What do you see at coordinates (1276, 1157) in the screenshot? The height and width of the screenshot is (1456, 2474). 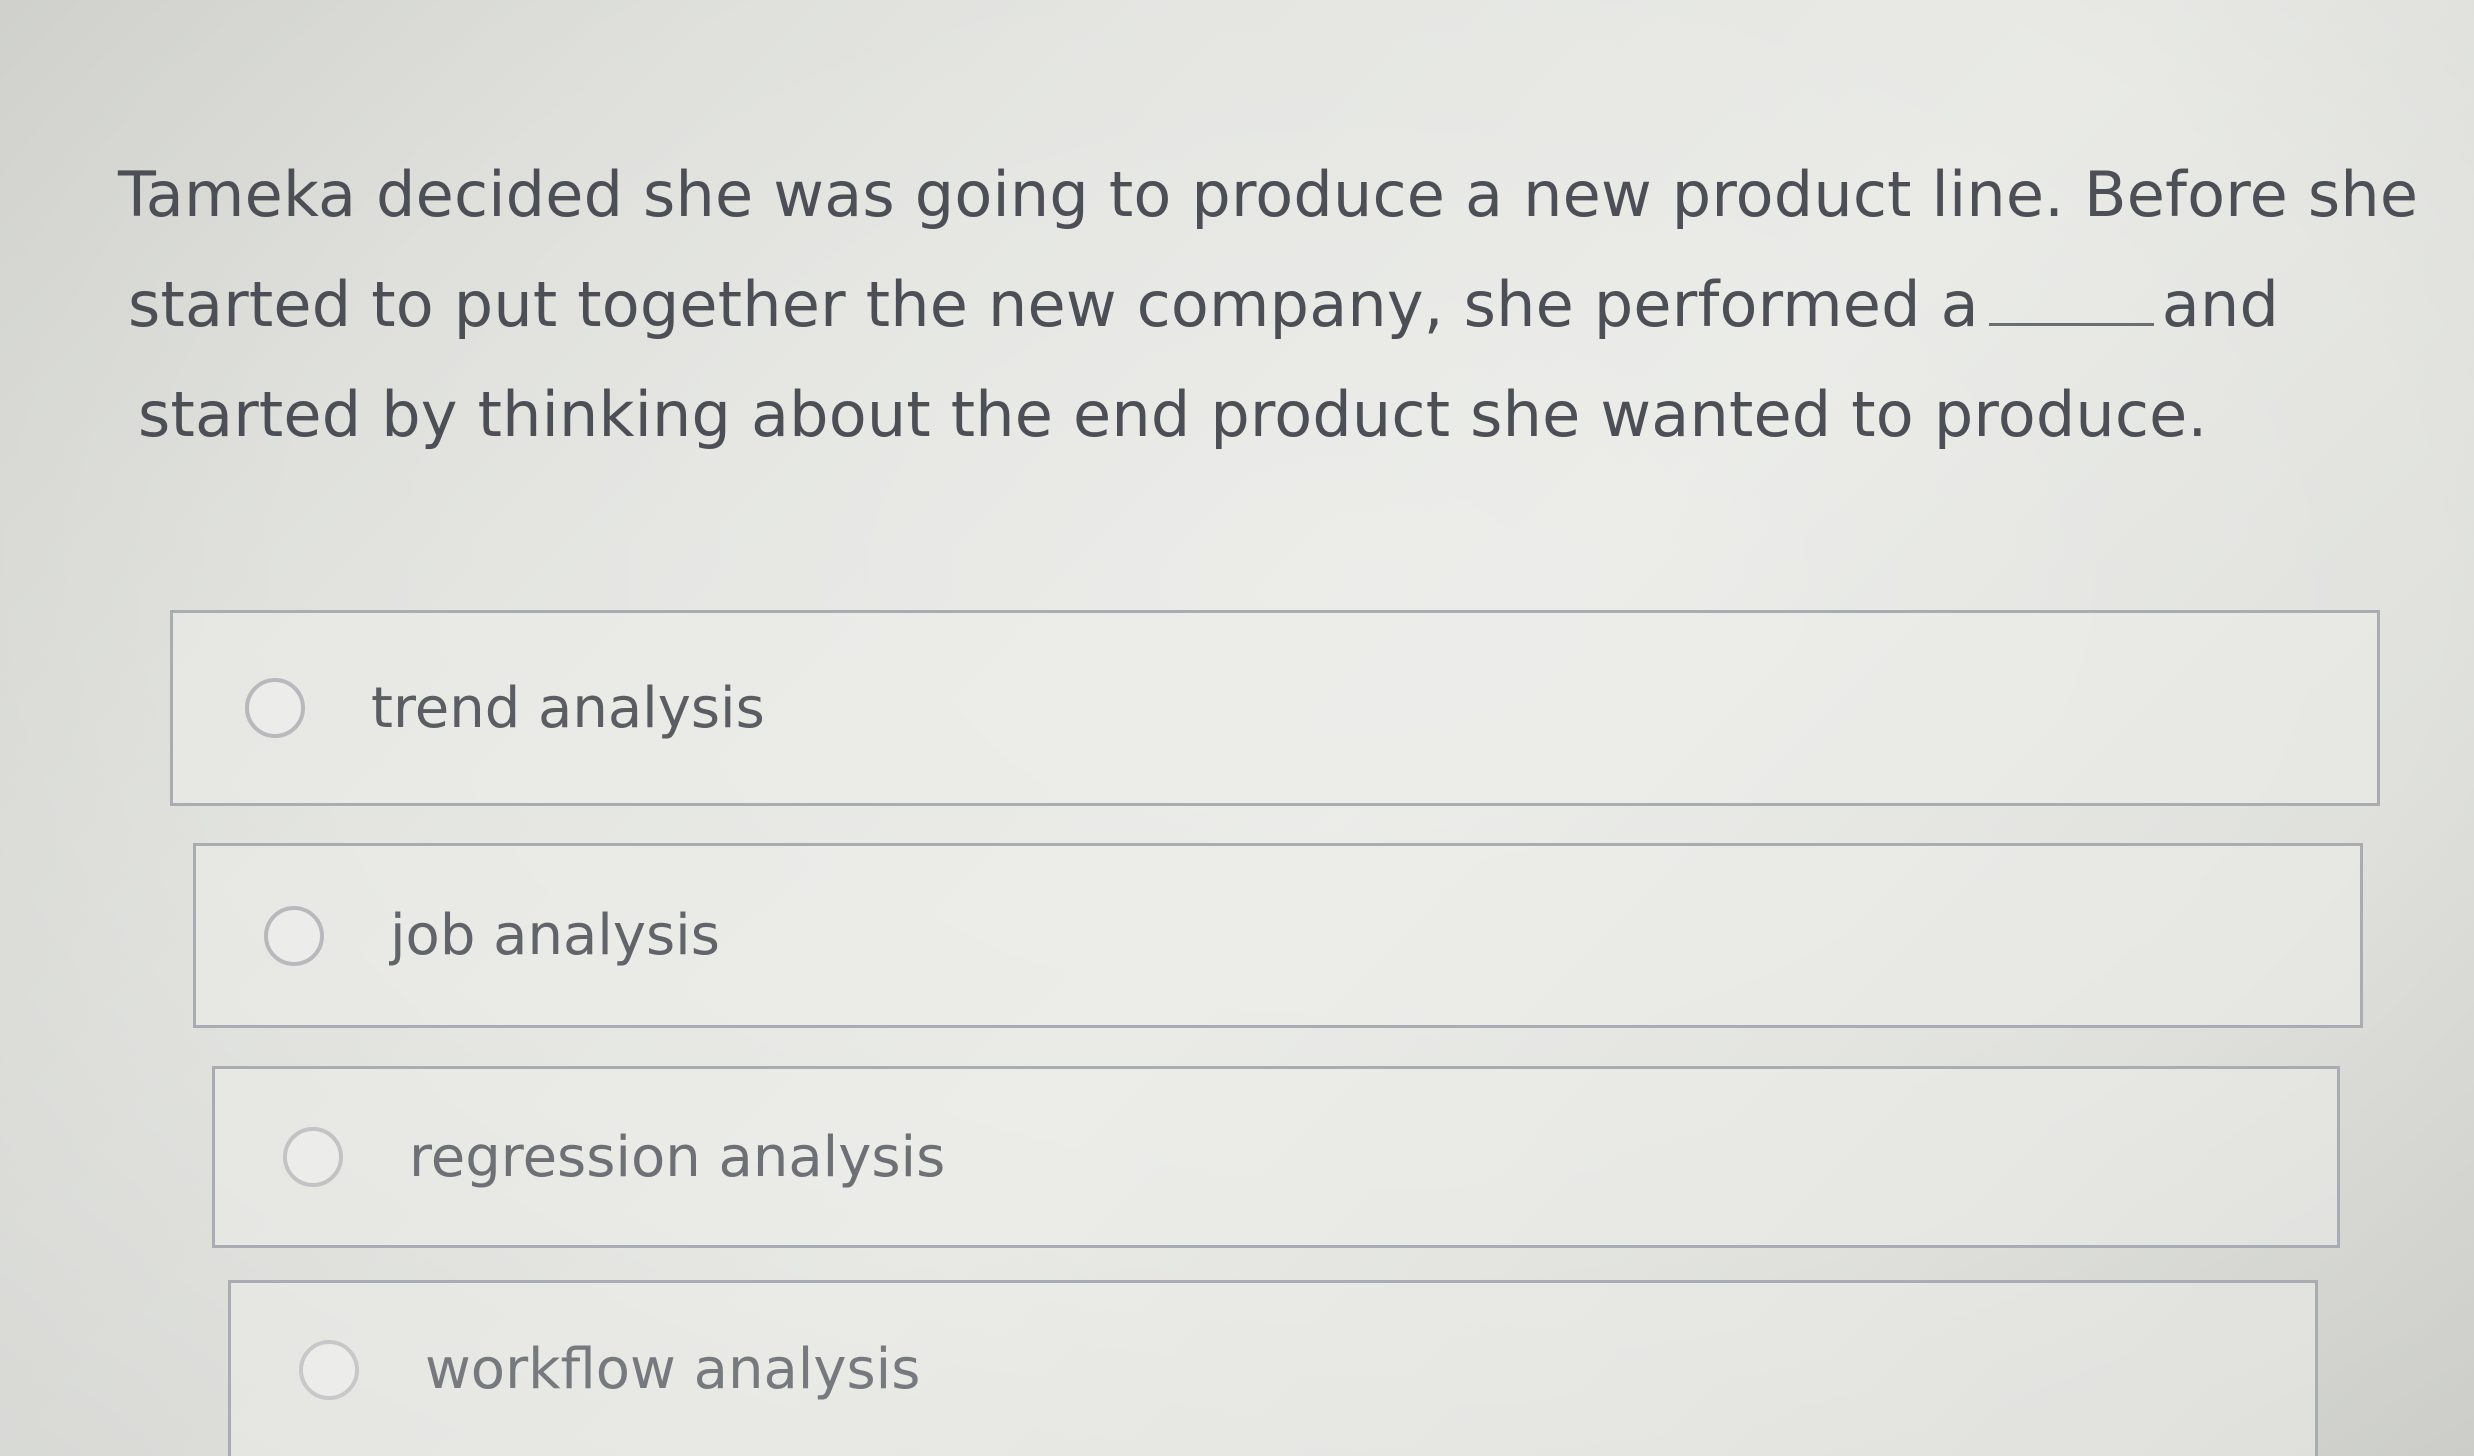 I see `answer-option-regression-analysis: regression analysis` at bounding box center [1276, 1157].